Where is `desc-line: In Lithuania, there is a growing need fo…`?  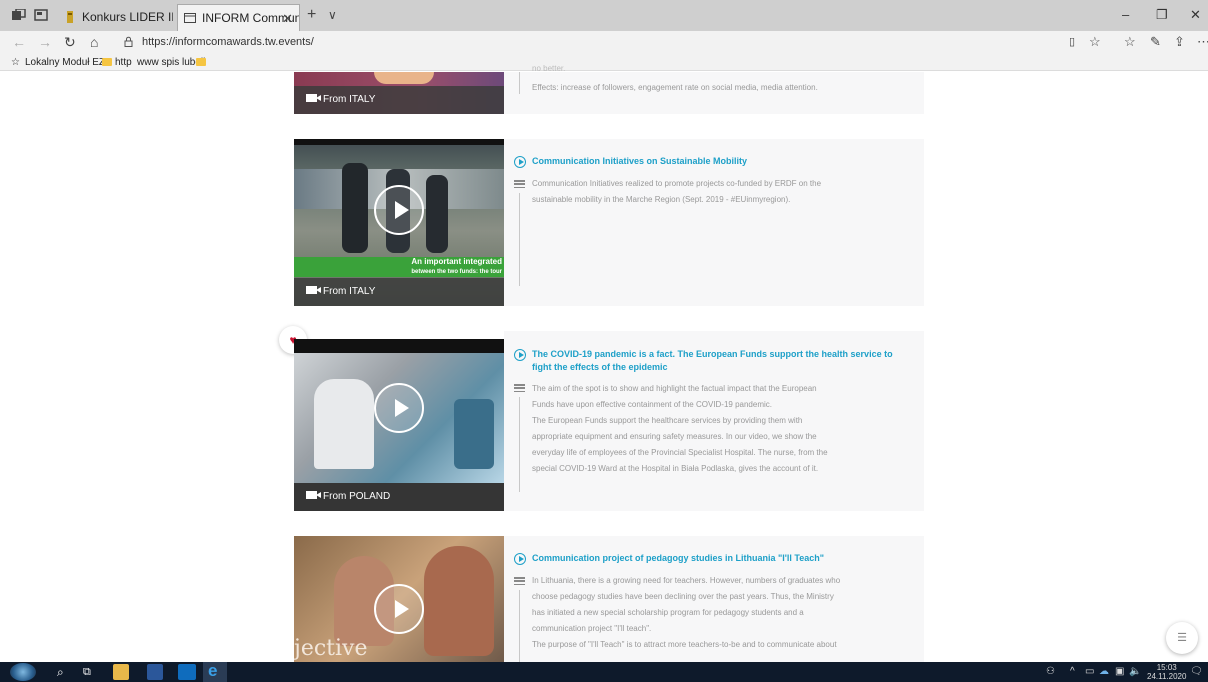
desc-line: In Lithuania, there is a growing need fo… is located at coordinates (686, 580).